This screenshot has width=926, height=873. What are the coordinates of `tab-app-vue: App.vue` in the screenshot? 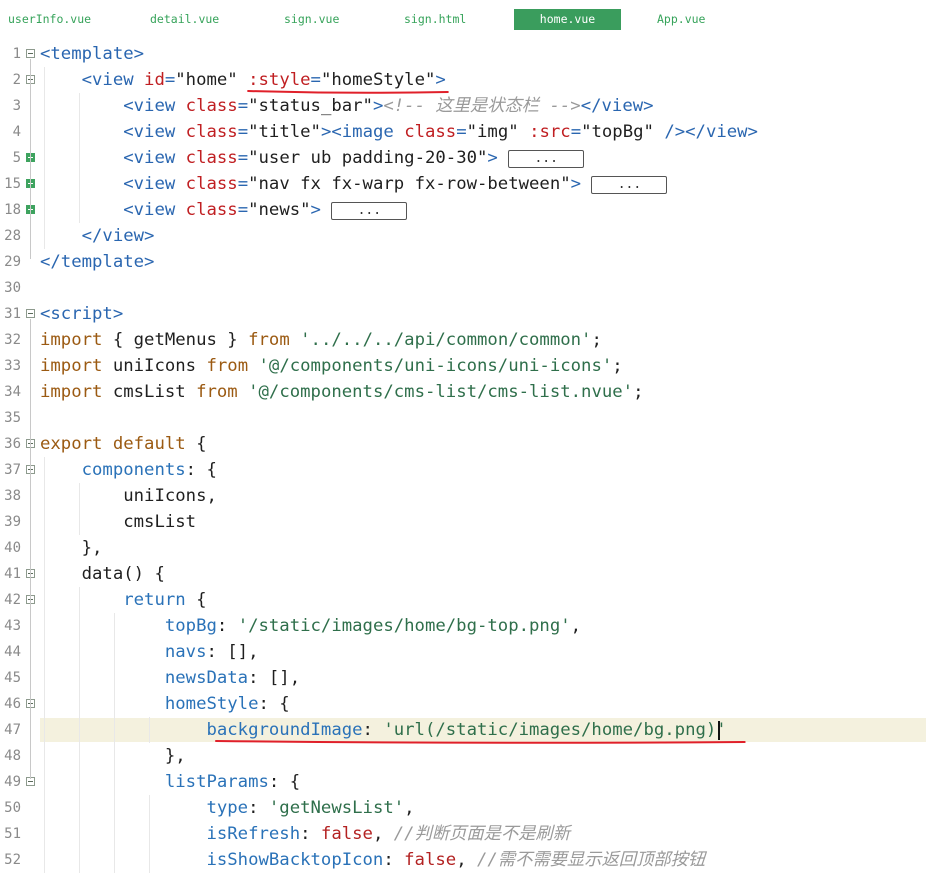 It's located at (682, 19).